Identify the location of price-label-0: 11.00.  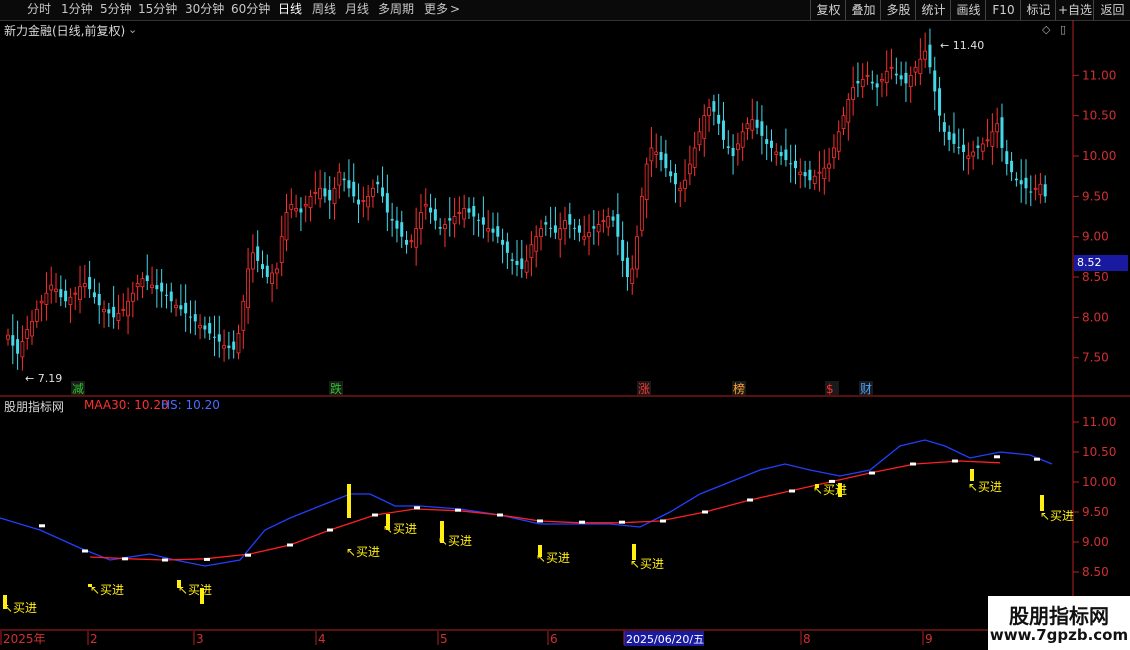
(1099, 75).